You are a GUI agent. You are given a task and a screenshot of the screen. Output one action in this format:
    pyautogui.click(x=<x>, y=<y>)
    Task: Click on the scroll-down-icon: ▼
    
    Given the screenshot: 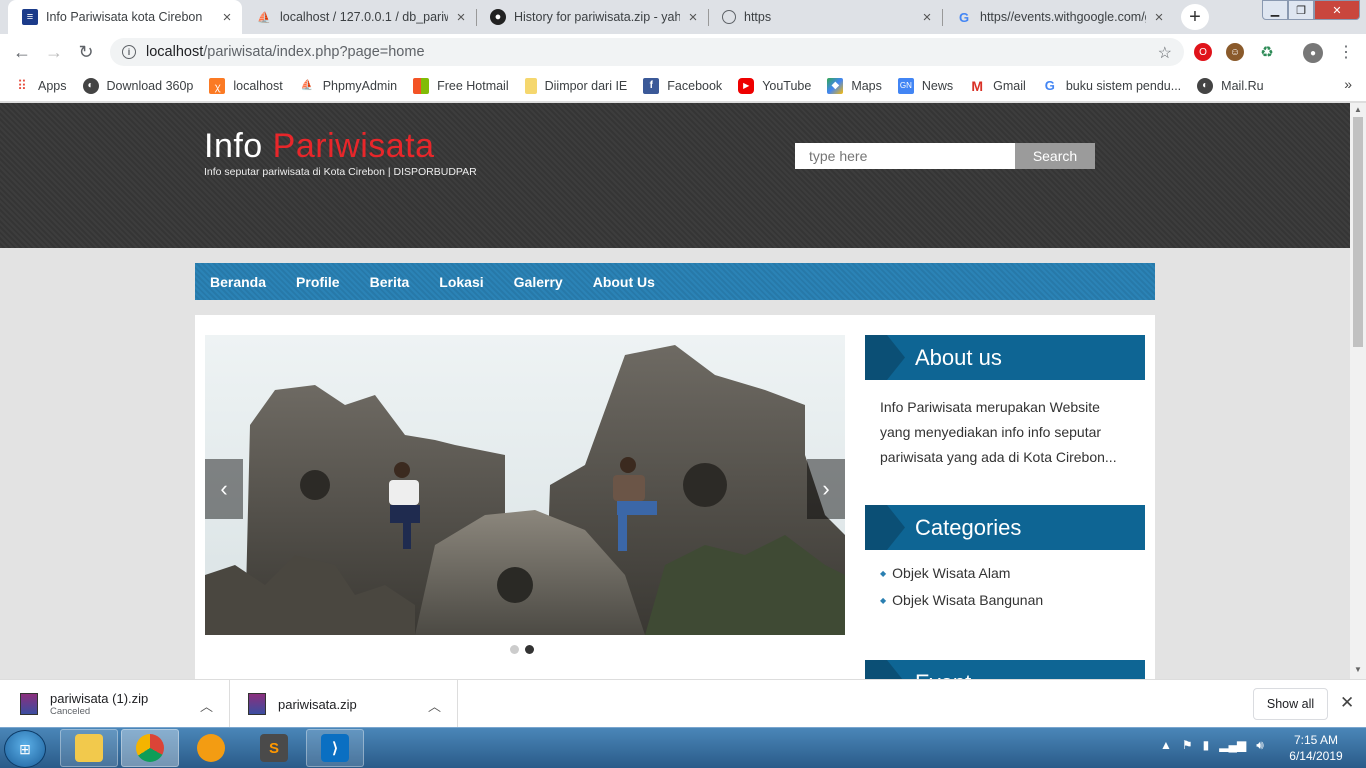 What is the action you would take?
    pyautogui.click(x=1358, y=669)
    